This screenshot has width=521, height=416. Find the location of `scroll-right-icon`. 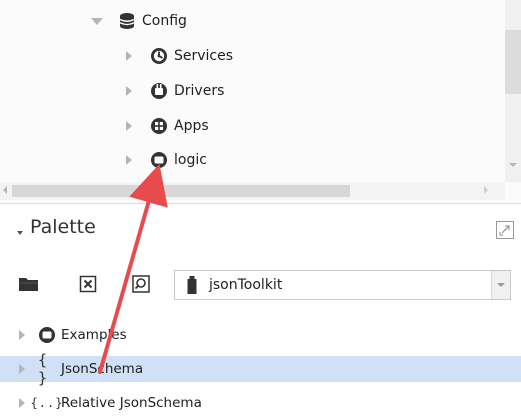

scroll-right-icon is located at coordinates (486, 190).